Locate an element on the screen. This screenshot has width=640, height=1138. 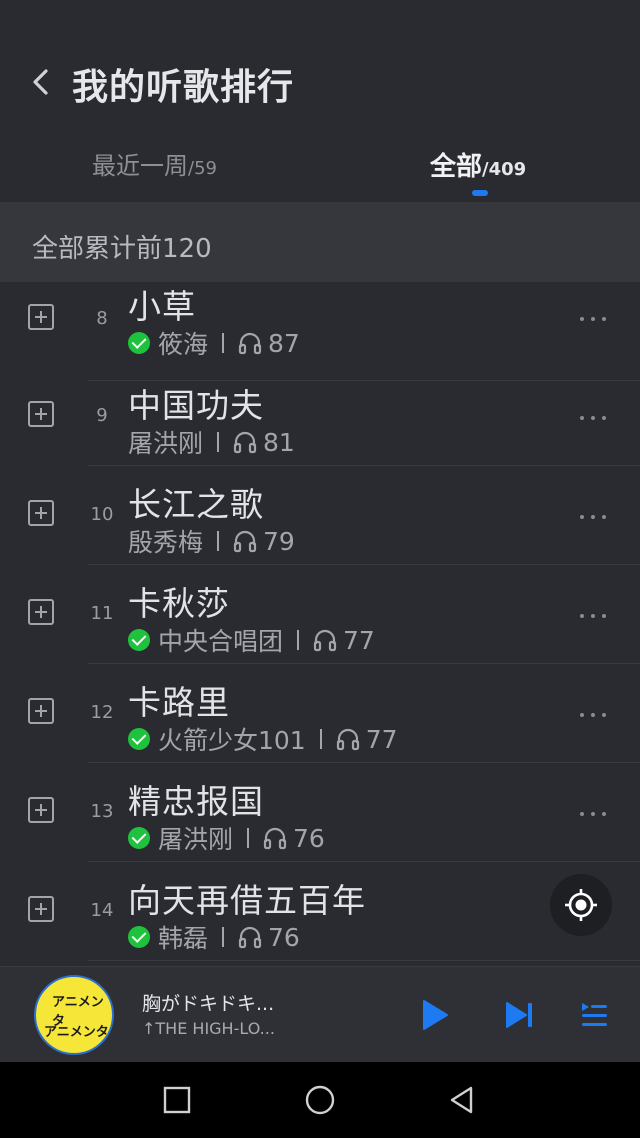
song-meta: 韩磊 76 is located at coordinates (214, 937).